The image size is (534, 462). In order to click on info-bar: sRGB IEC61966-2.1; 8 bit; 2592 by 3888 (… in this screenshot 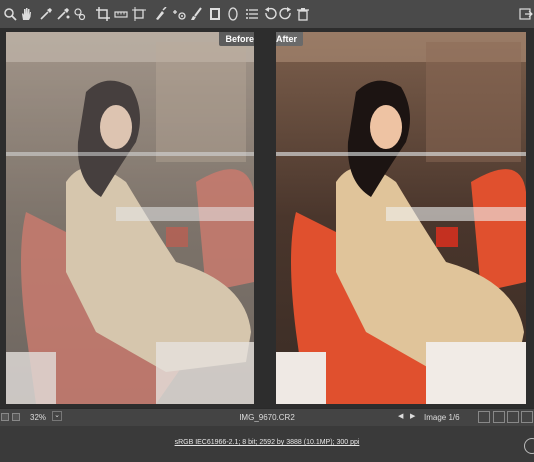, I will do `click(267, 444)`.